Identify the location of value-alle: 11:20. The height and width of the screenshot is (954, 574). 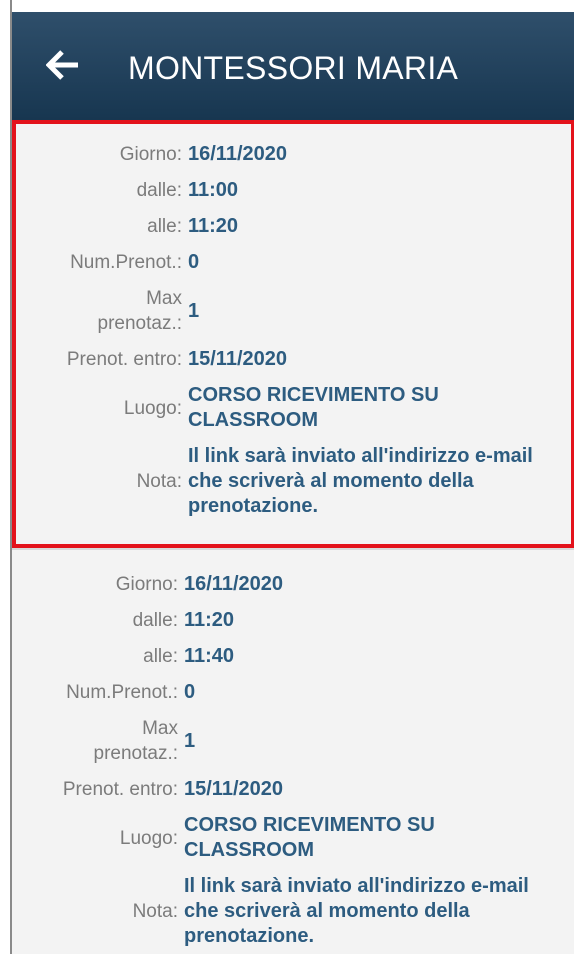
(213, 226).